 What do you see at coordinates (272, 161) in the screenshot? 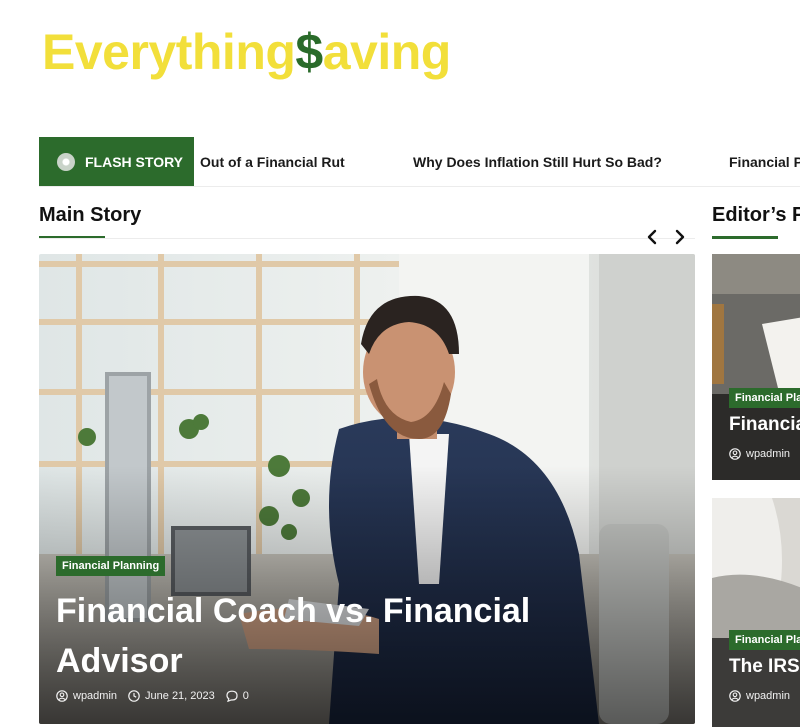
I see `ticker-item-1: Out of a Financial Rut` at bounding box center [272, 161].